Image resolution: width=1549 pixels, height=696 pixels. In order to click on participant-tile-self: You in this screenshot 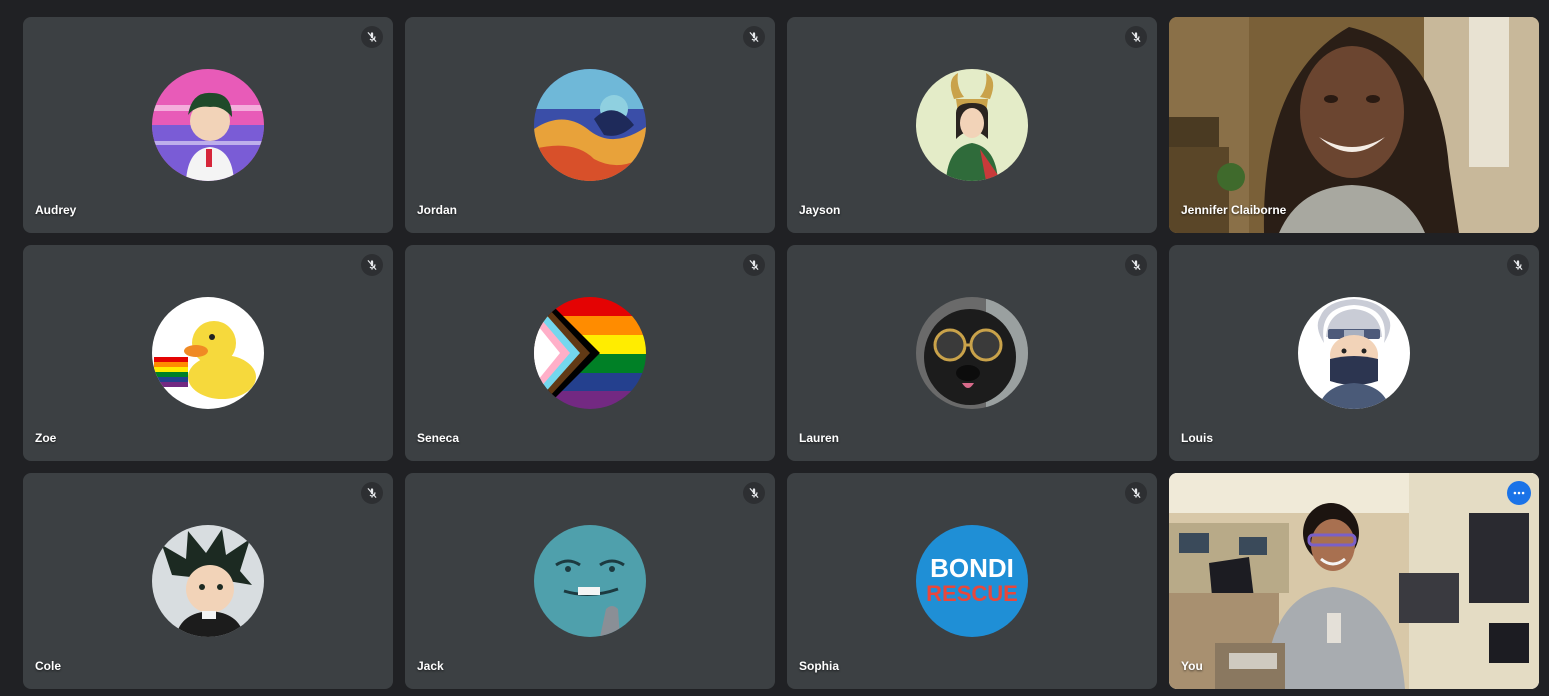, I will do `click(1354, 581)`.